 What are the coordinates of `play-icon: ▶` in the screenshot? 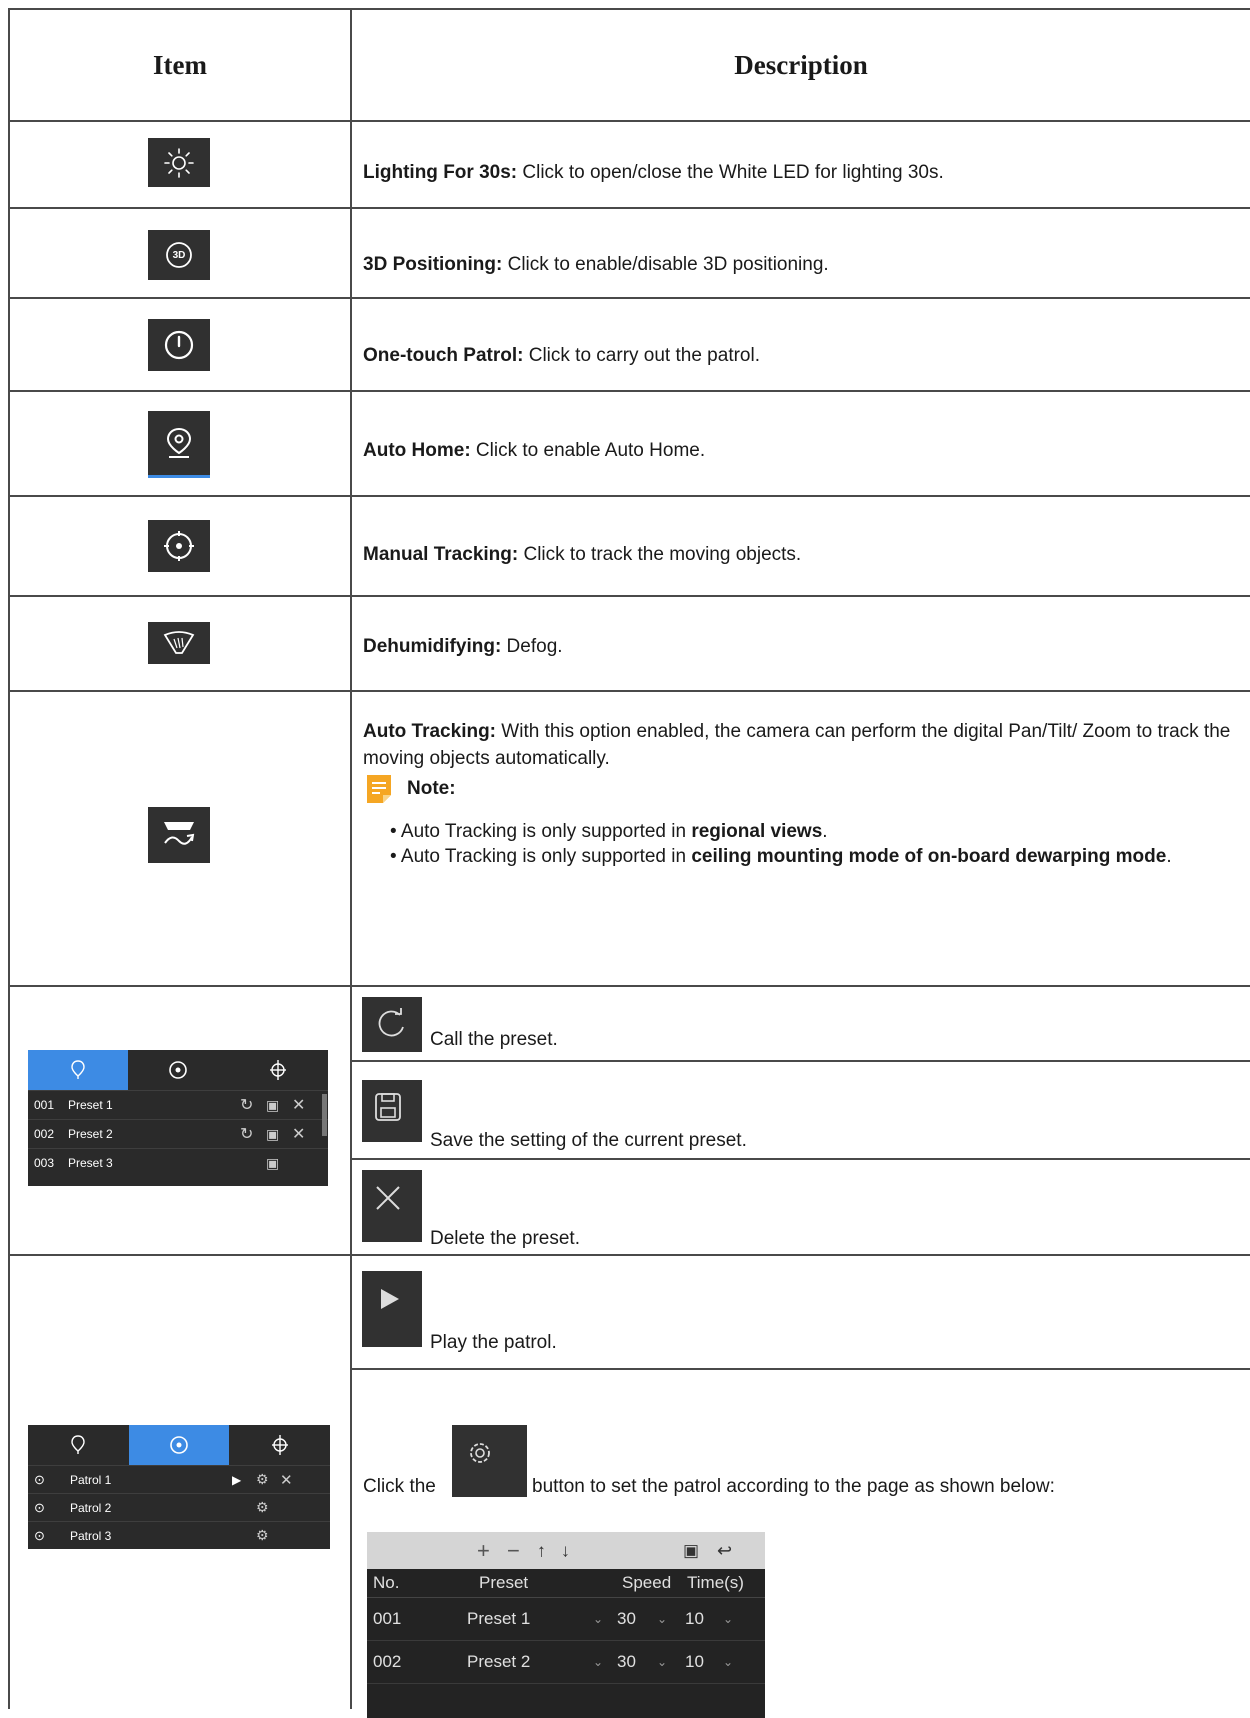 It's located at (236, 1480).